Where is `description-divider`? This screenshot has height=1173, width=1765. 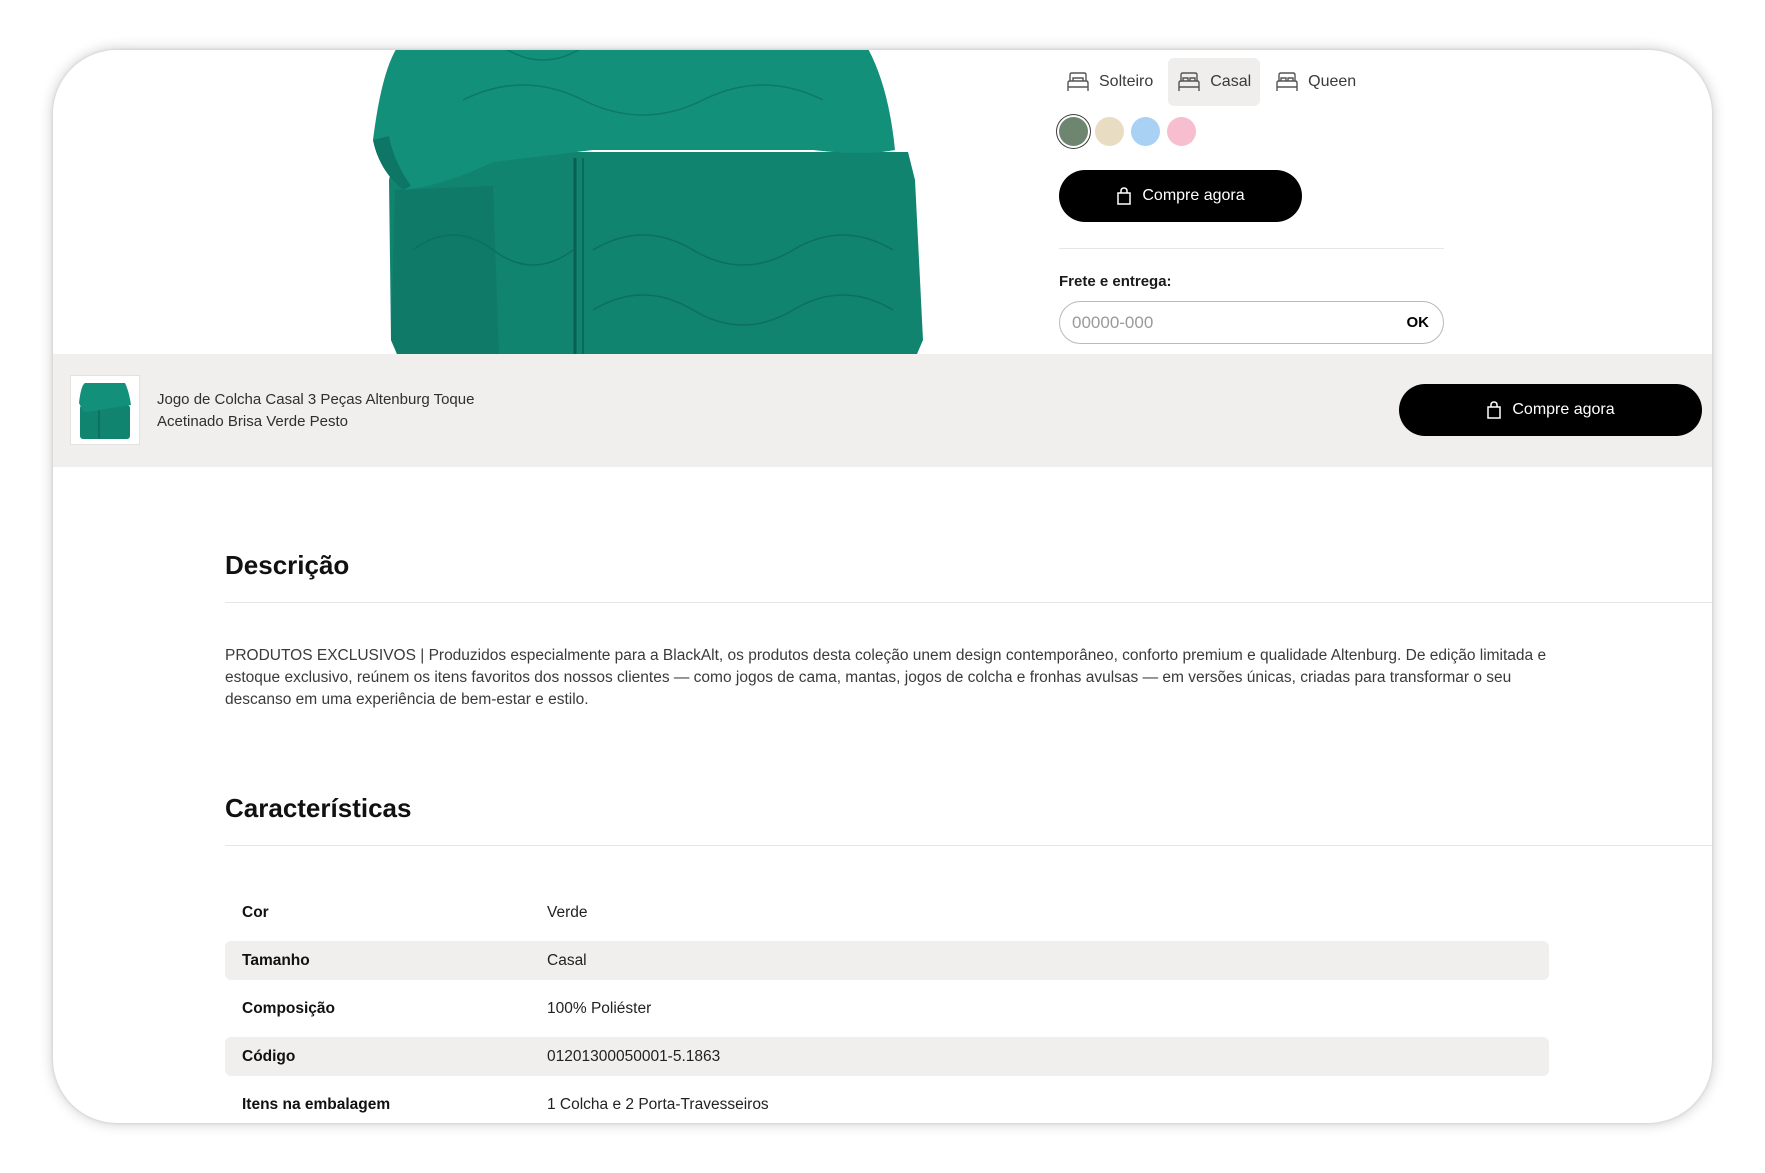 description-divider is located at coordinates (968, 602).